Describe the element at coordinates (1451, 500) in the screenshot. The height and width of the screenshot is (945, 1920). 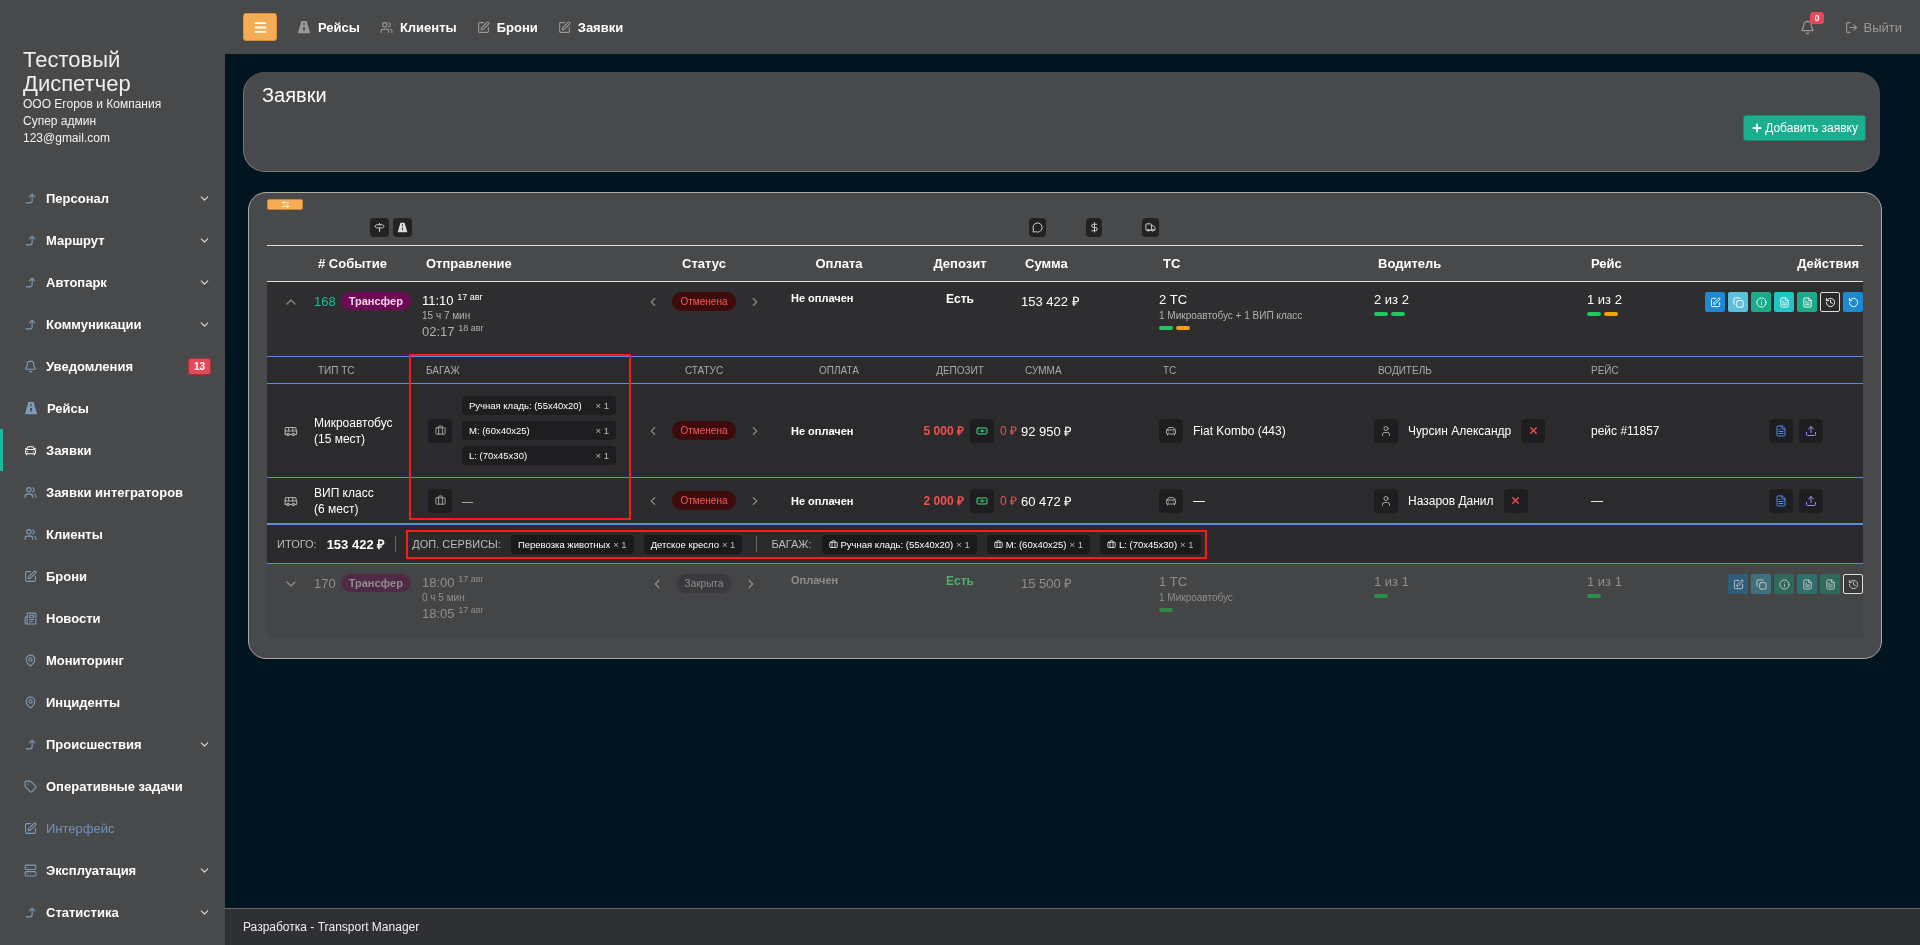
I see `driver-name: Назаров Данил` at that location.